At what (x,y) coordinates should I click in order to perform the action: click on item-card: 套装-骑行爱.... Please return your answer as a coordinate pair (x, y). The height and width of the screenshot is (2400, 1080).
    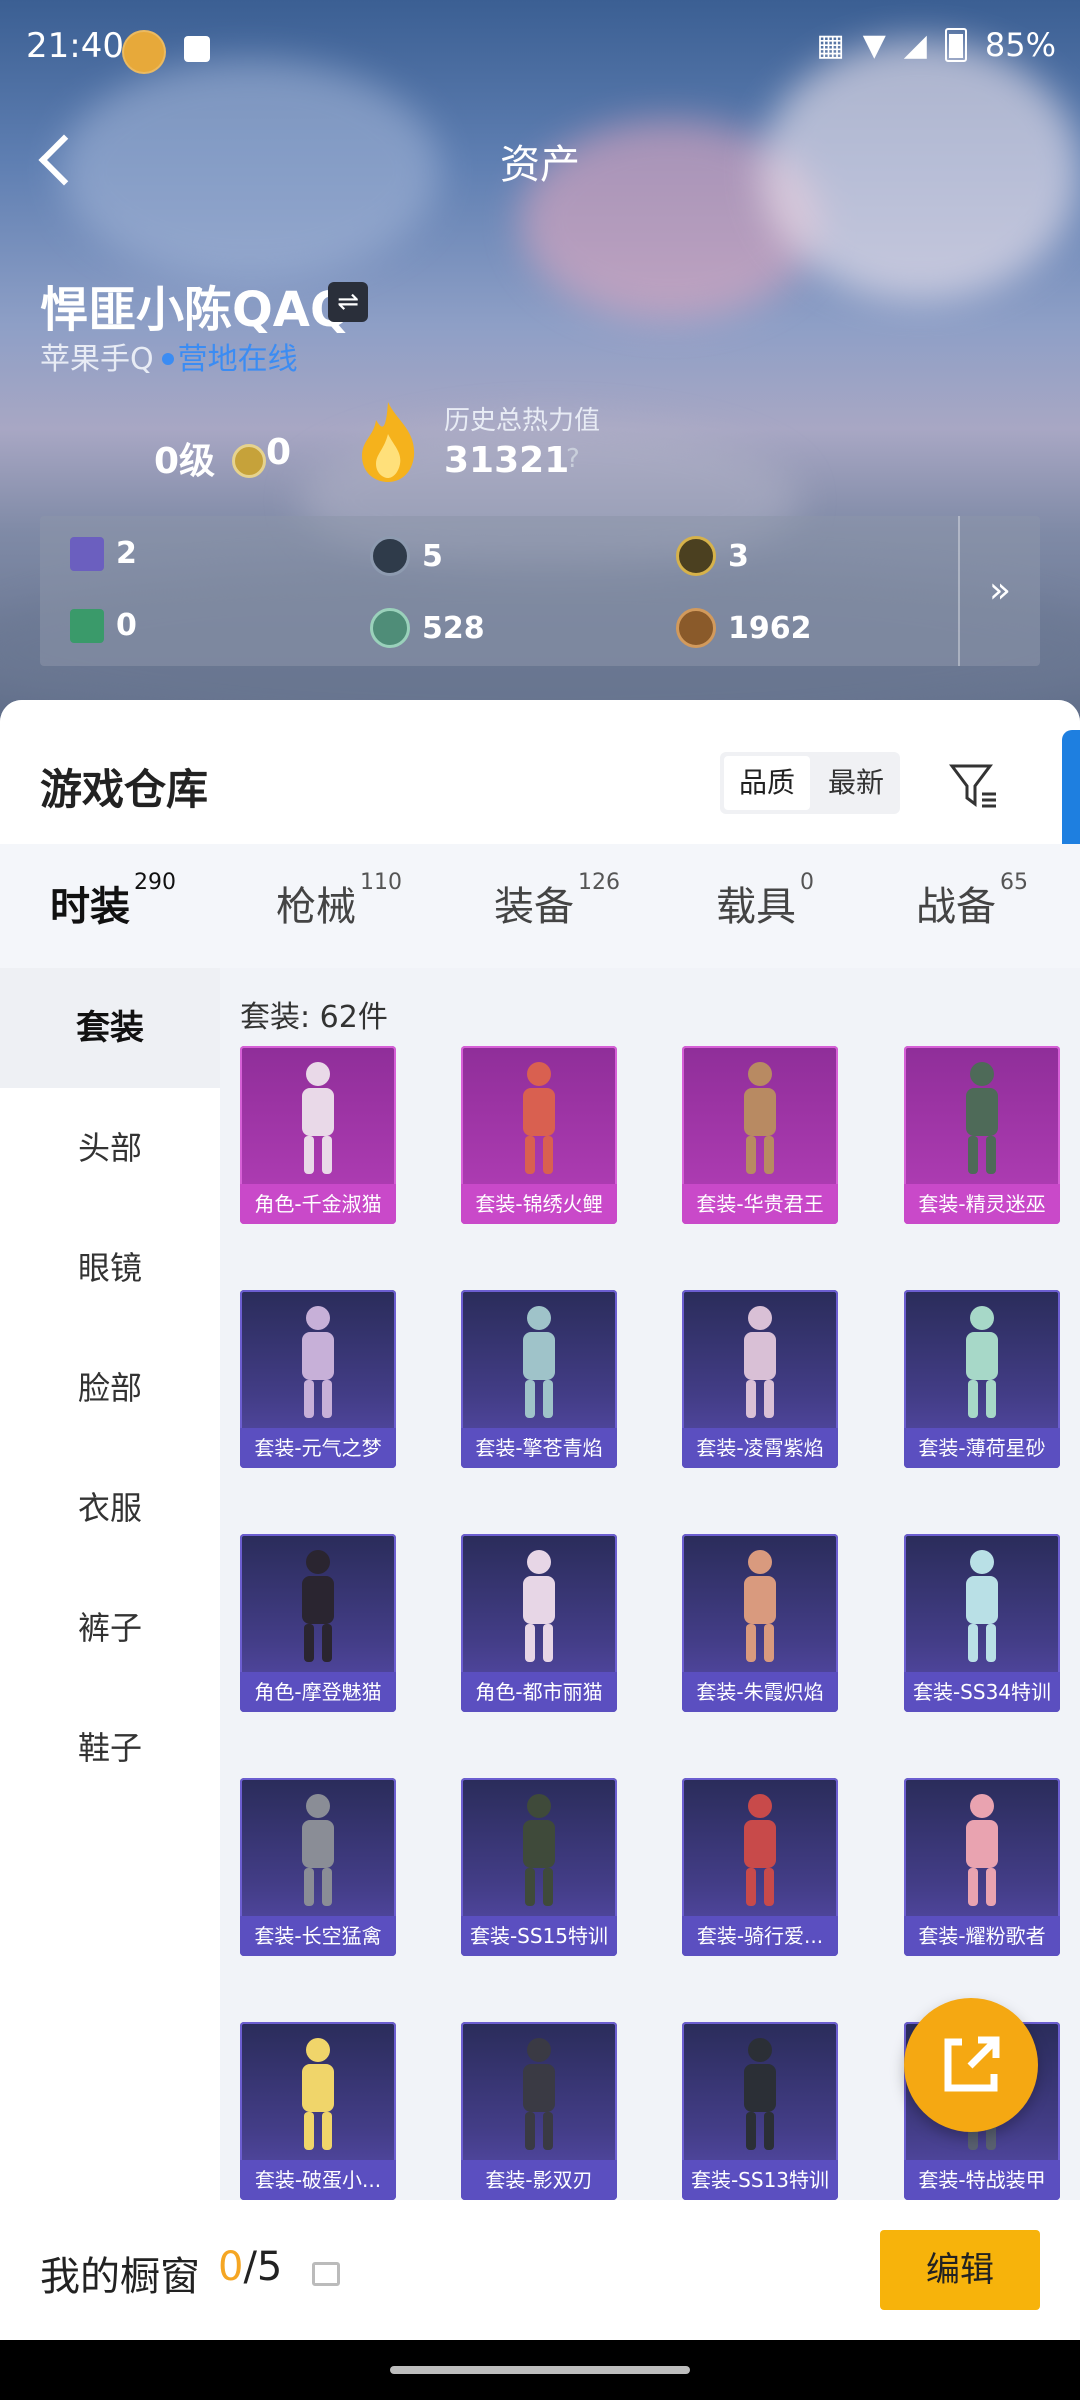
    Looking at the image, I should click on (760, 1867).